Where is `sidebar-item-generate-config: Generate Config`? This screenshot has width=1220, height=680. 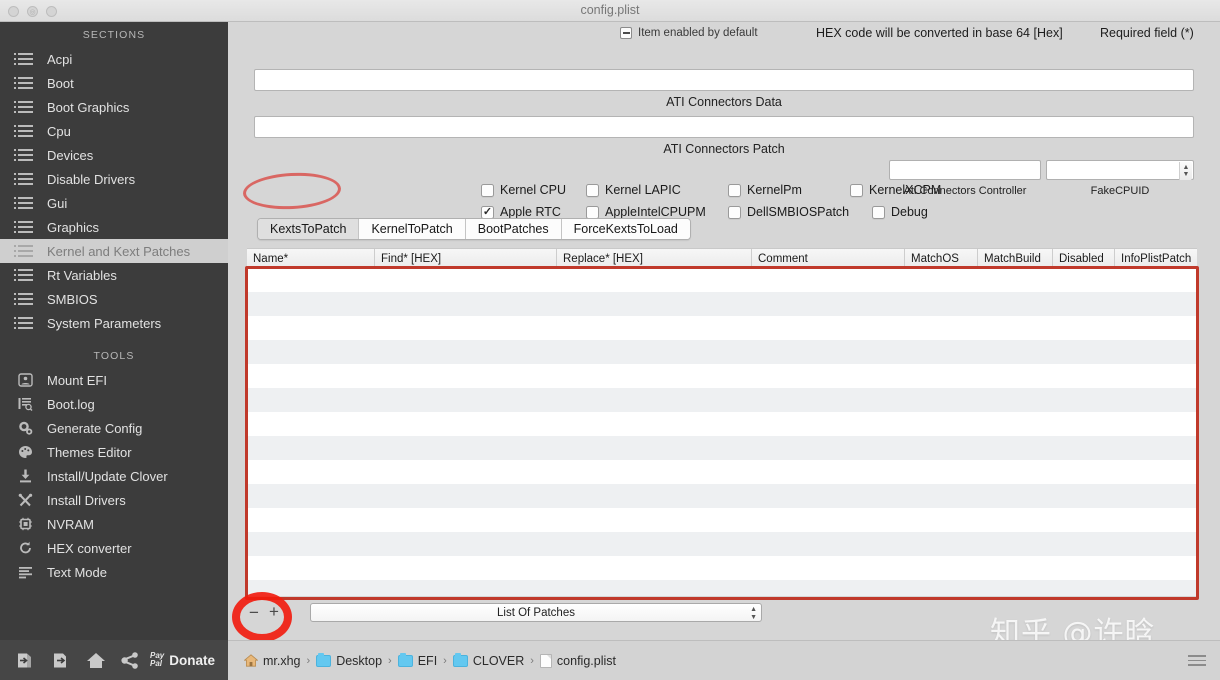
sidebar-item-generate-config: Generate Config is located at coordinates (114, 428).